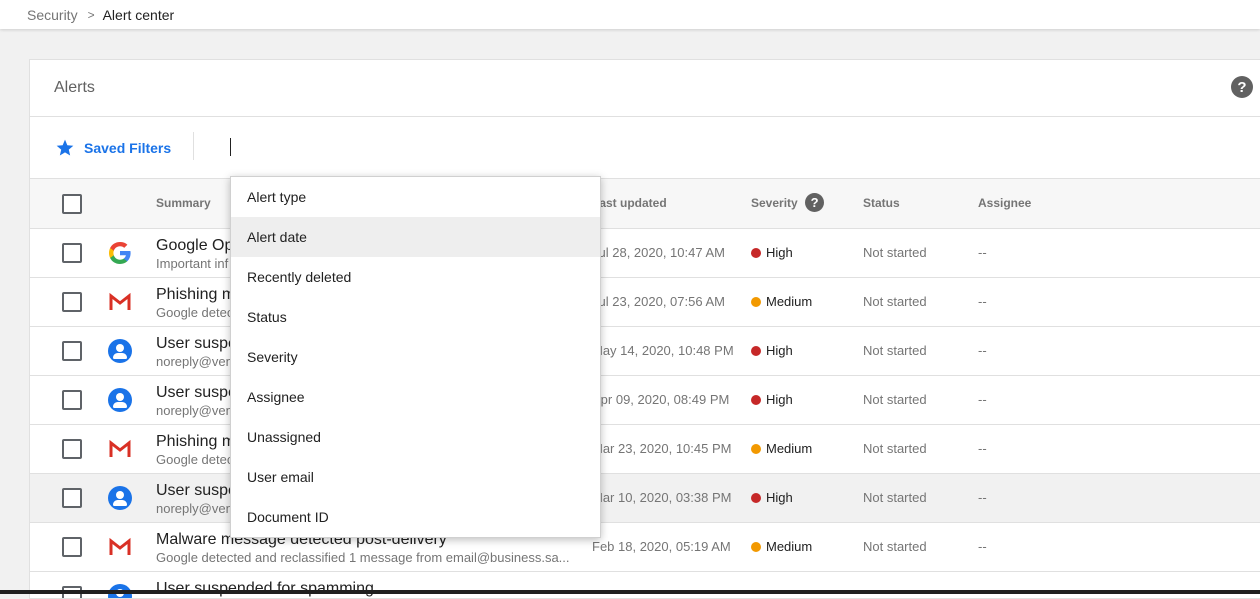  I want to click on filter-divider, so click(193, 146).